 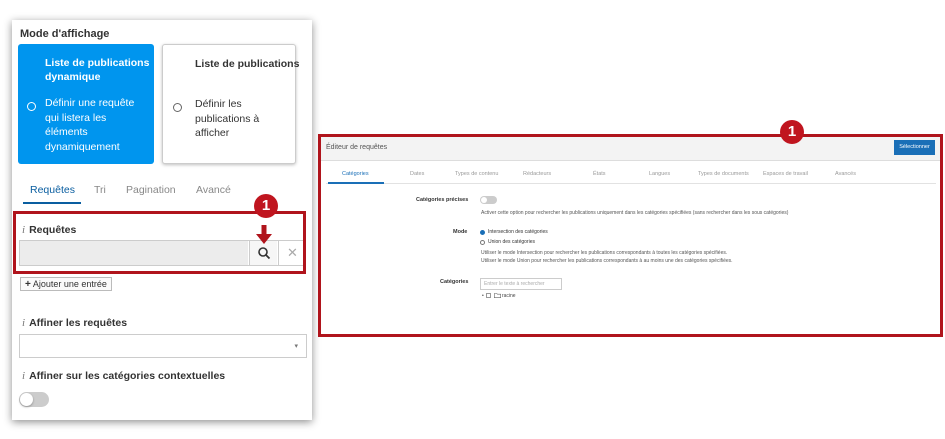 I want to click on tab-content-types: Types de contenu, so click(x=476, y=174).